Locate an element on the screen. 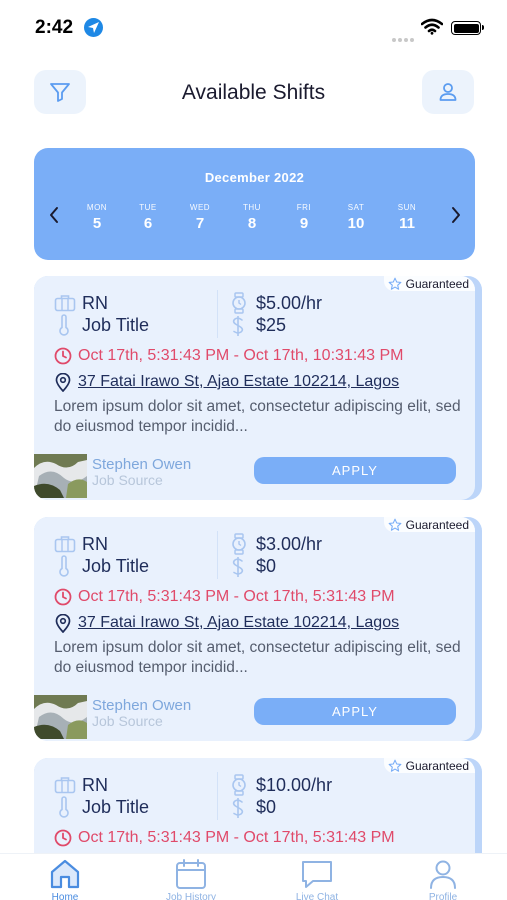 This screenshot has height=900, width=507. status-time: 2:42 is located at coordinates (54, 27).